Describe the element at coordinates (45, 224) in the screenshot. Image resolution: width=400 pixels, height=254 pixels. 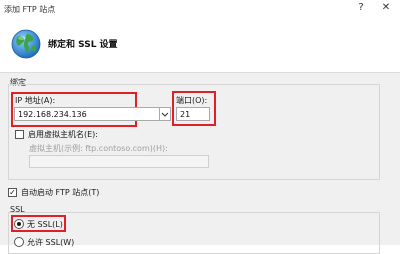
I see `no-ssl-label: 无 SSL(L)` at that location.